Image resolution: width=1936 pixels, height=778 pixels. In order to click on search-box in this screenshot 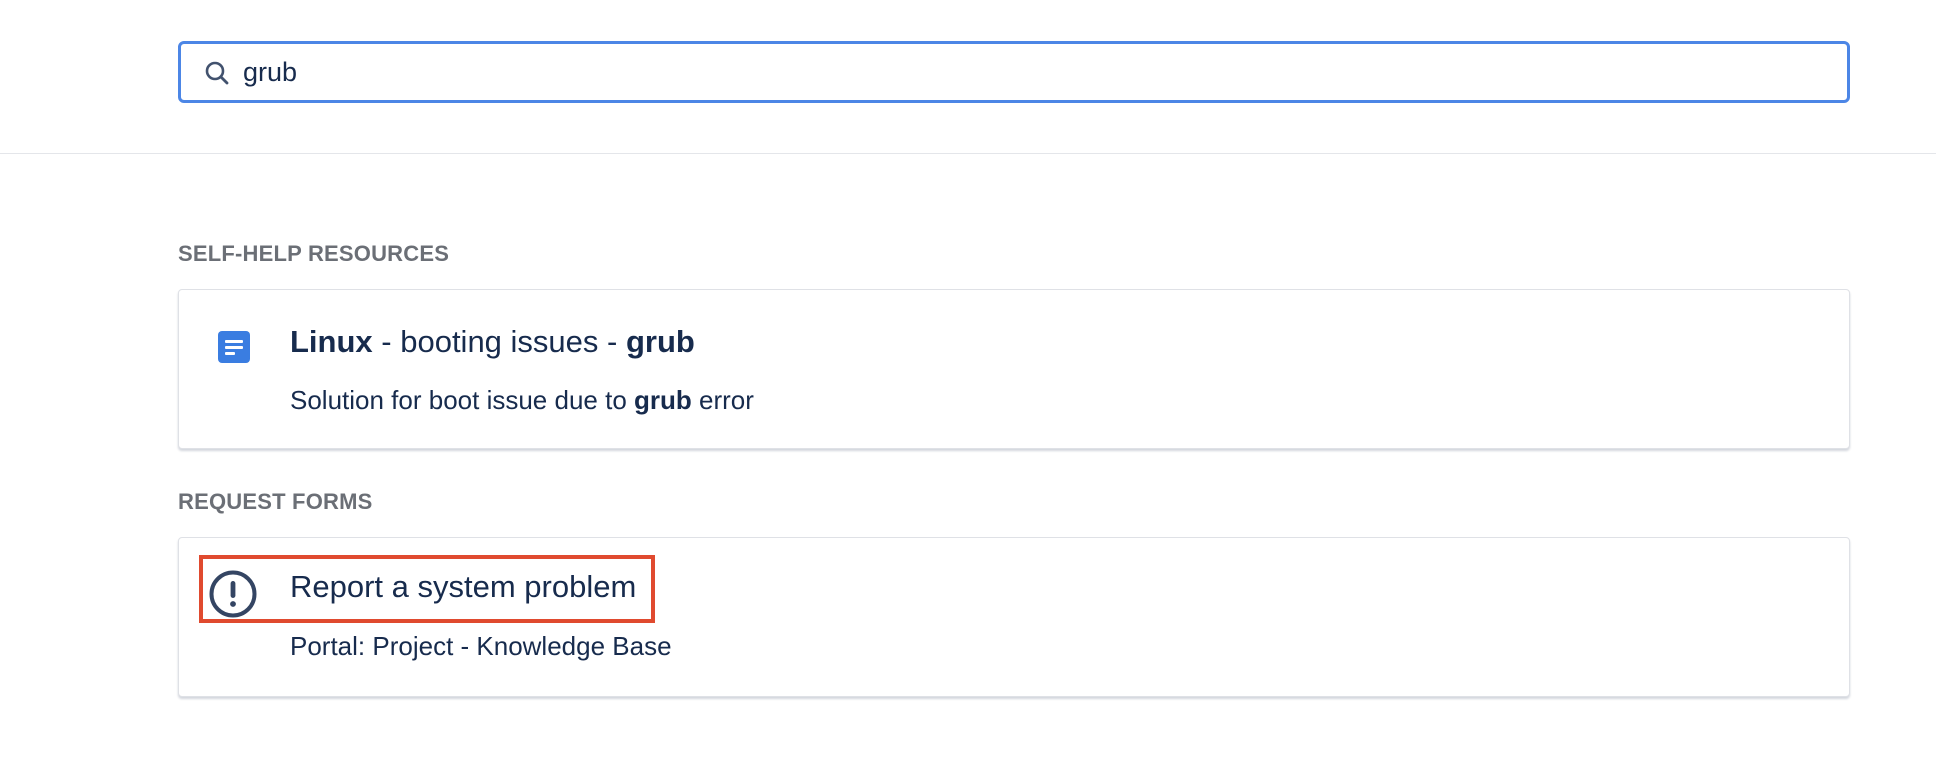, I will do `click(1014, 72)`.